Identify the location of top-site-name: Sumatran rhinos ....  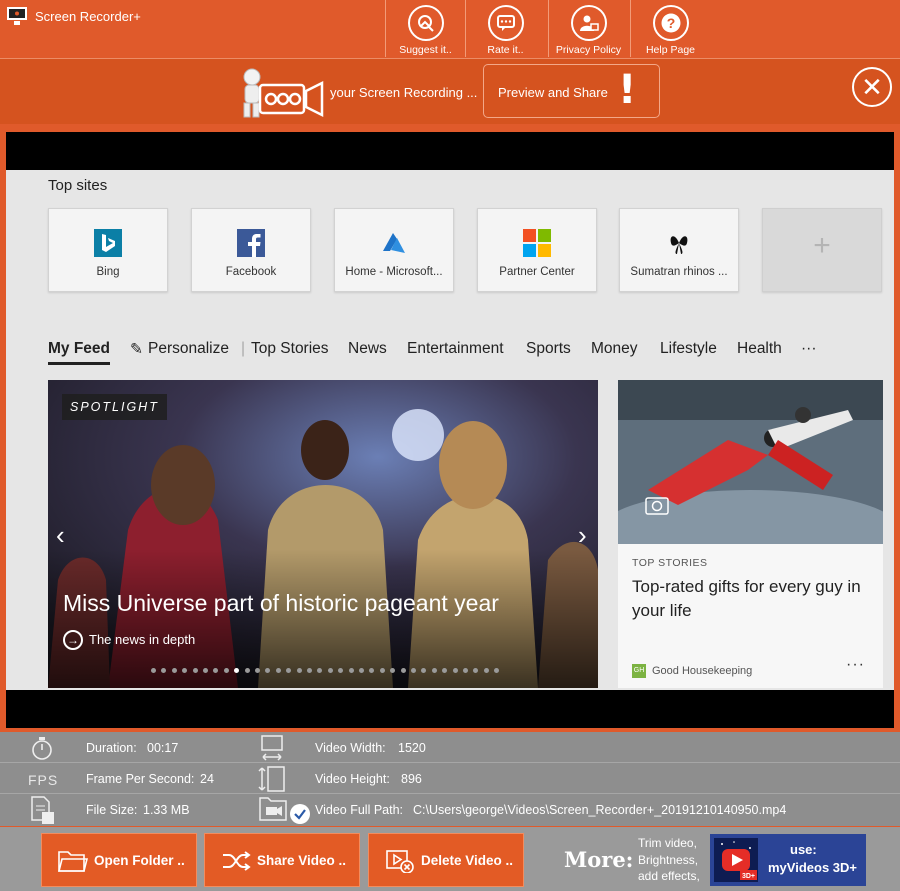
(679, 272).